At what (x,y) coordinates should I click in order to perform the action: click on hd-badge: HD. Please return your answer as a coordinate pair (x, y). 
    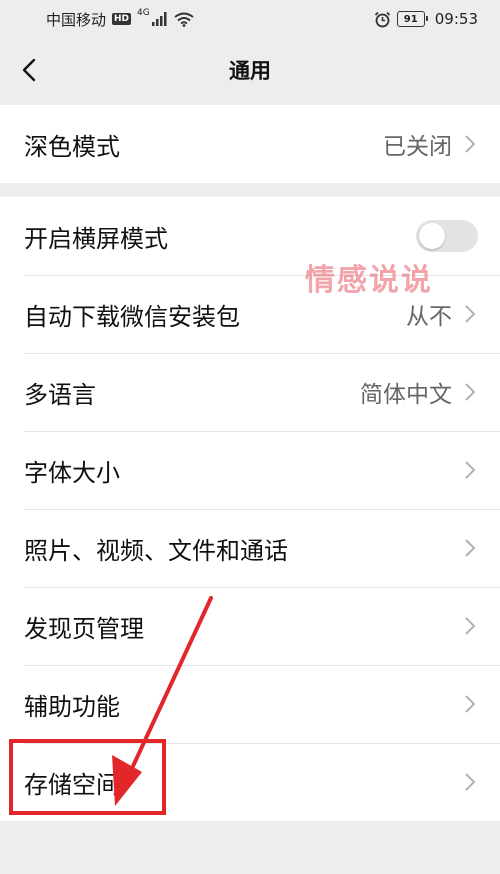
    Looking at the image, I should click on (122, 19).